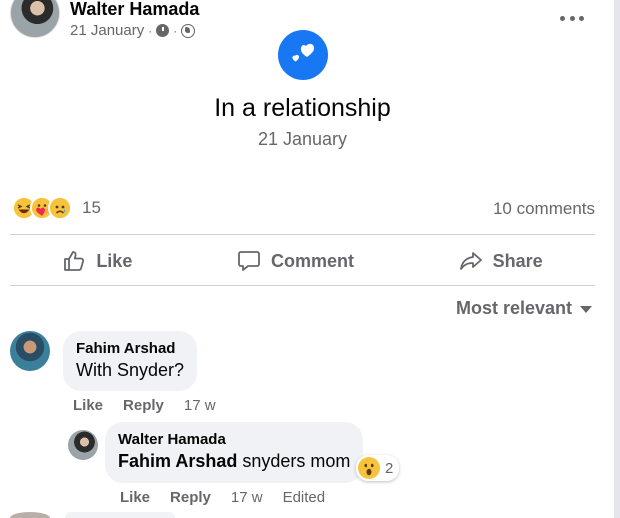 The height and width of the screenshot is (518, 620). I want to click on life-event-date: 21 January, so click(302, 139).